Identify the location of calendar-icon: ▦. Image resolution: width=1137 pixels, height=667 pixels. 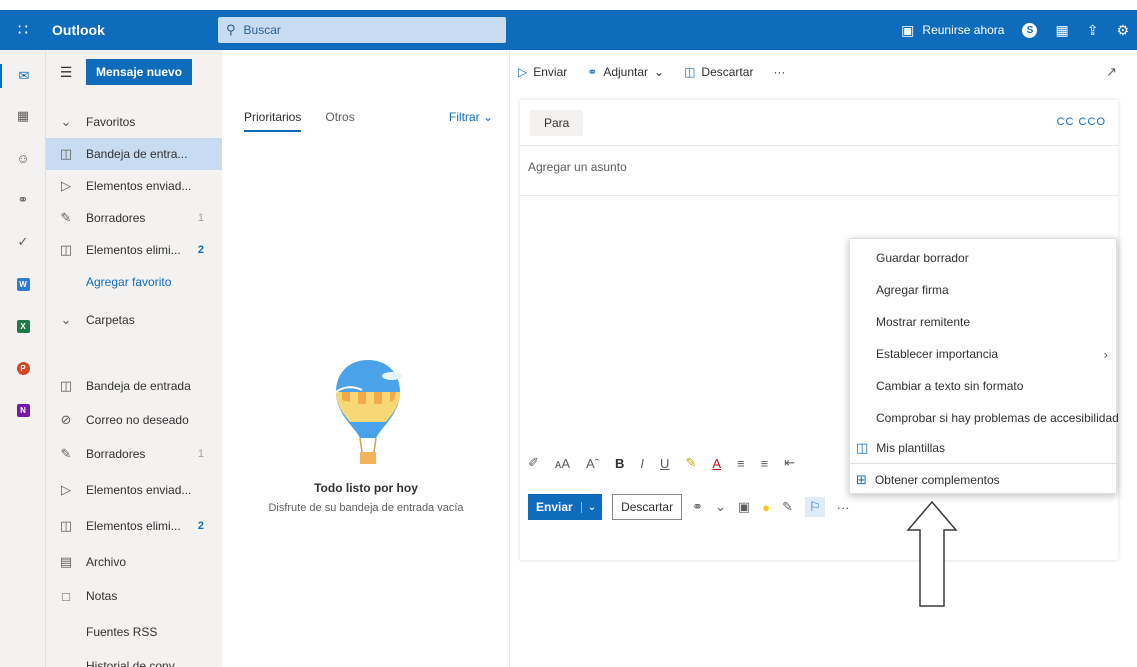
(23, 116).